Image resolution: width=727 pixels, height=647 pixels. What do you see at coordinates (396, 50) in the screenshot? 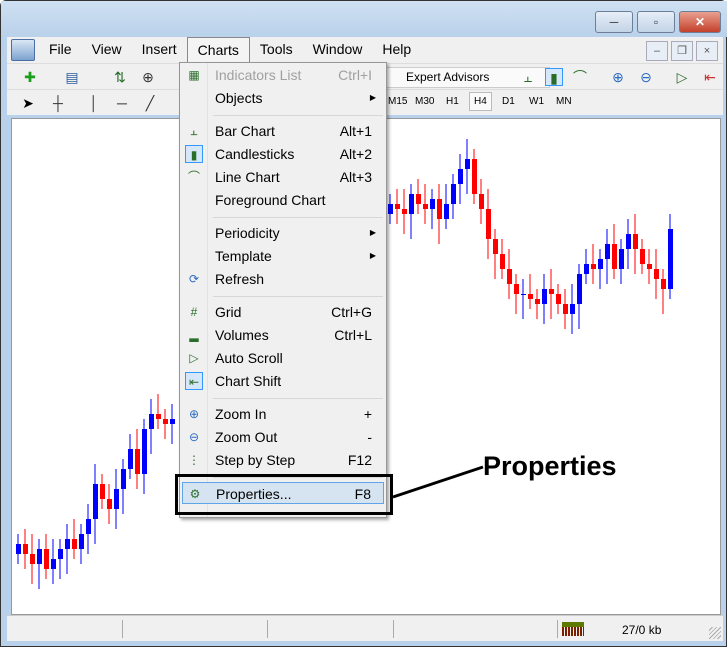
I see `menu-help: Help` at bounding box center [396, 50].